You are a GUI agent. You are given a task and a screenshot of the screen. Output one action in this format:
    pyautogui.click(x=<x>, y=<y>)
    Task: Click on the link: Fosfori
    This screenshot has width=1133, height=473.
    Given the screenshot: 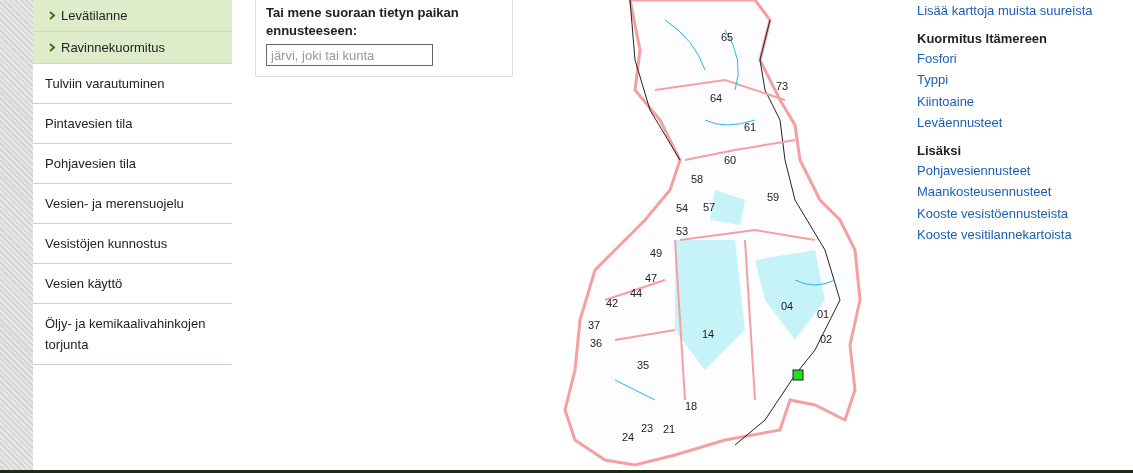 What is the action you would take?
    pyautogui.click(x=1005, y=58)
    